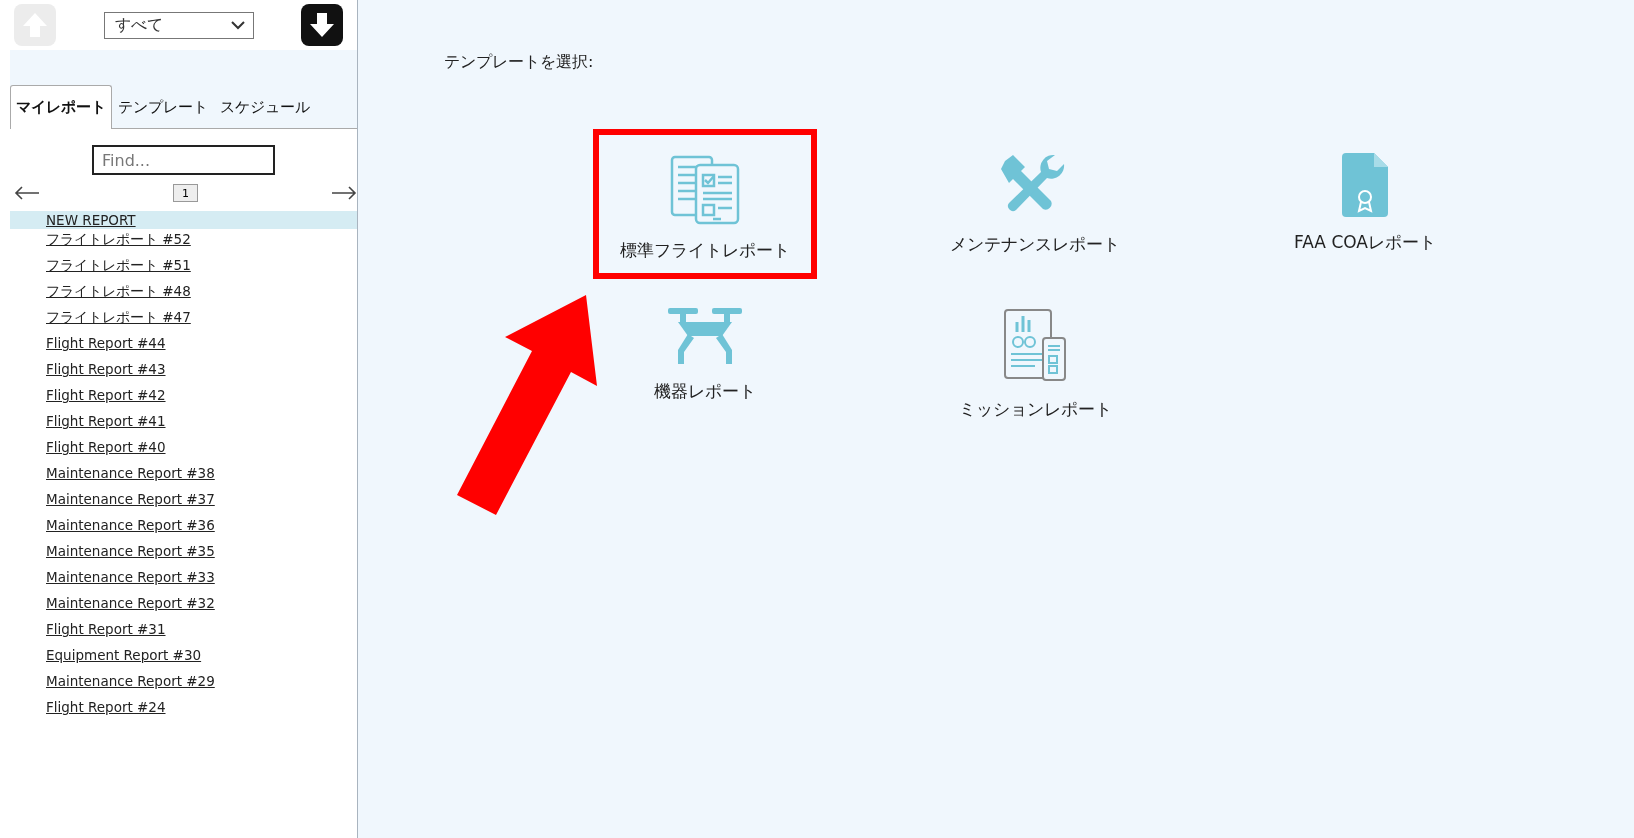 Image resolution: width=1634 pixels, height=838 pixels. What do you see at coordinates (118, 240) in the screenshot?
I see `report-link: フライトレポート #52` at bounding box center [118, 240].